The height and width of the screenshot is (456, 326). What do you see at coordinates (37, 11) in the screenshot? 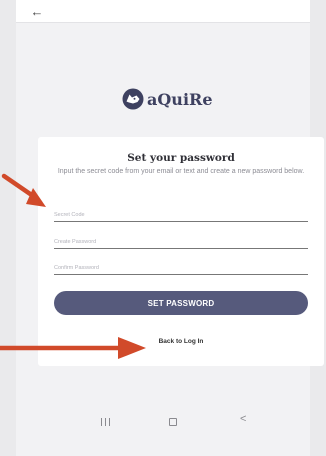
I see `arrow-left-icon: ←` at bounding box center [37, 11].